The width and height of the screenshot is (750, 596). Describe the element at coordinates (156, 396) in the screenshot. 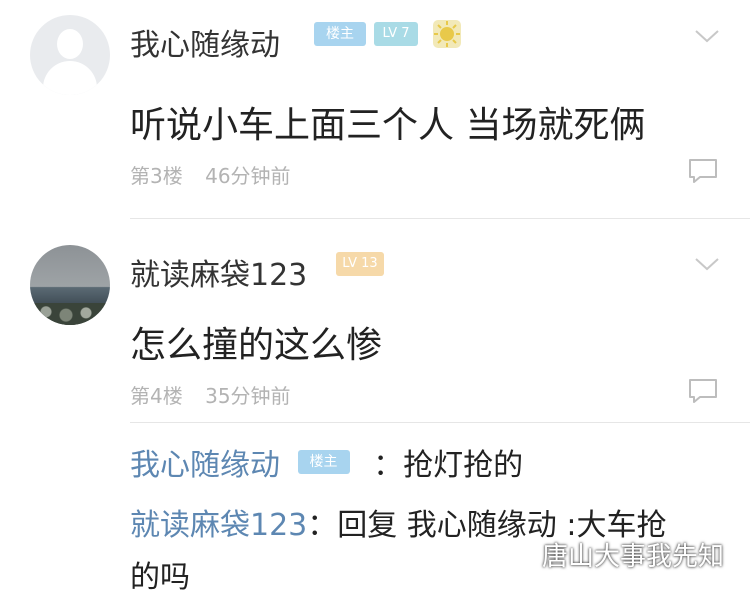

I see `floor-number: 第4楼` at that location.